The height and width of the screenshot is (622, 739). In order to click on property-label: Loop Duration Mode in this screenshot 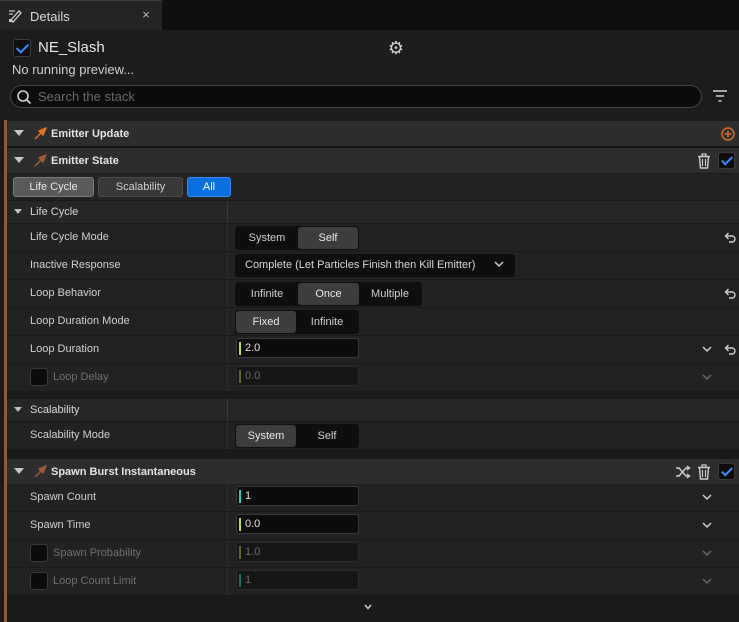, I will do `click(80, 321)`.